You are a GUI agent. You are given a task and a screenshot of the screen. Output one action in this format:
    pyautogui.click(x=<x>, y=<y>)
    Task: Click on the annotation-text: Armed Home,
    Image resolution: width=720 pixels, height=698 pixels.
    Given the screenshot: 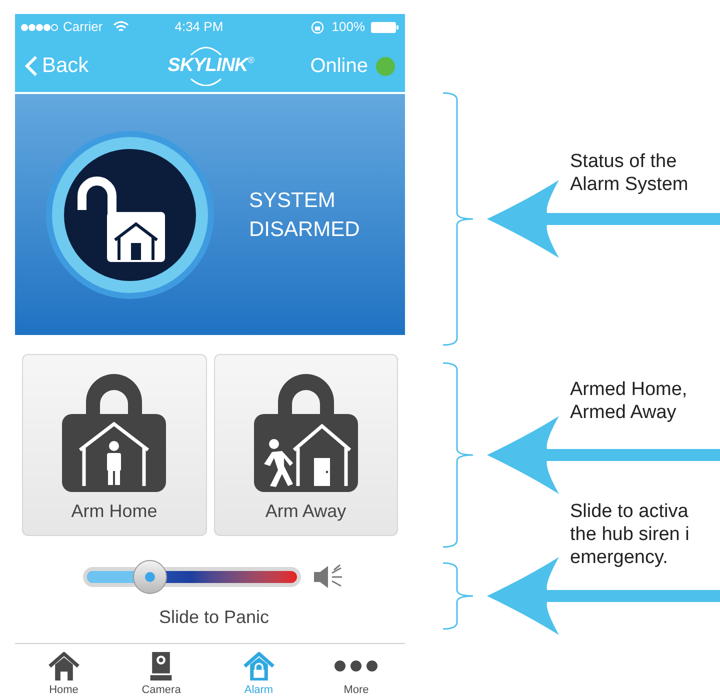 What is the action you would take?
    pyautogui.click(x=629, y=389)
    